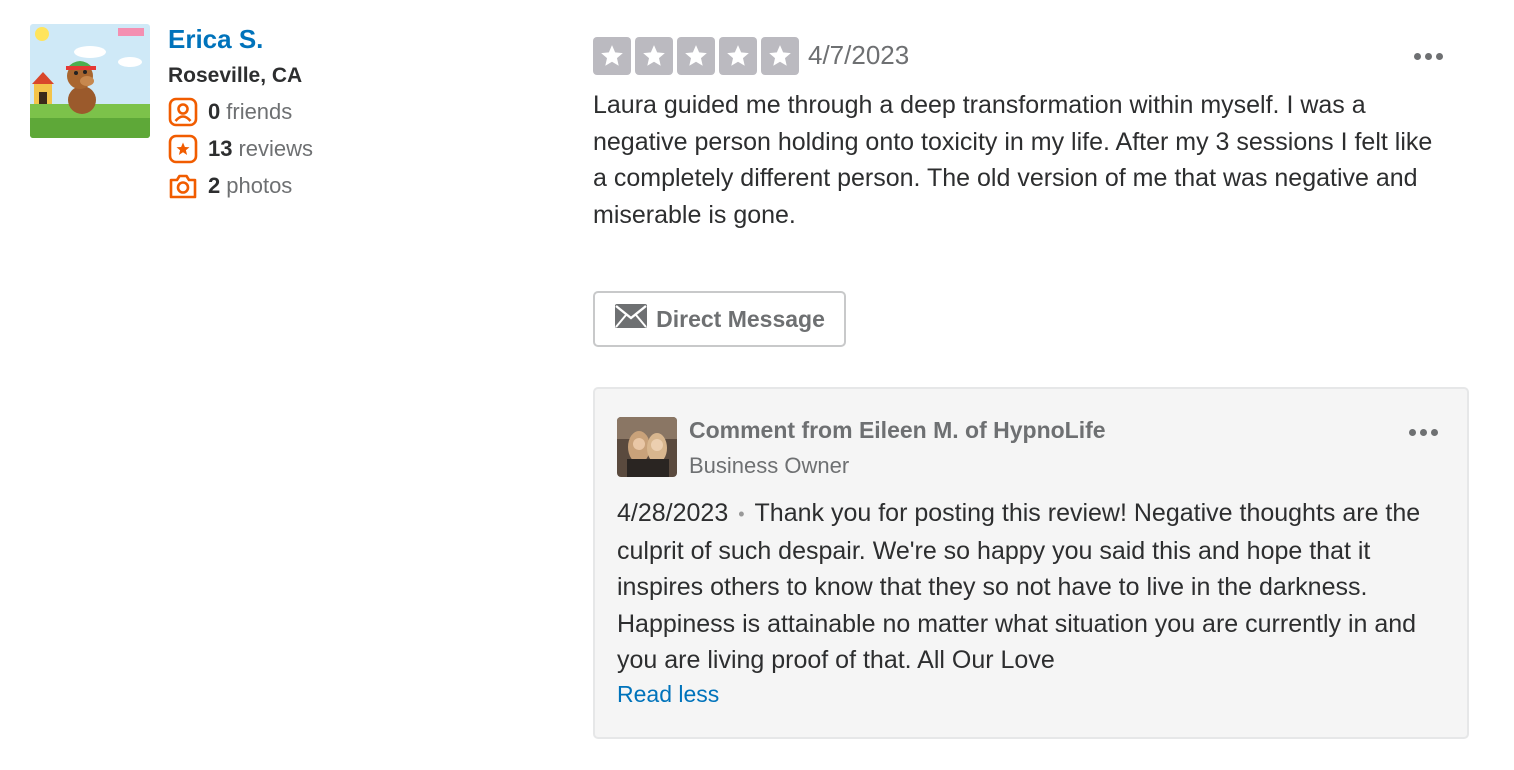  What do you see at coordinates (90, 81) in the screenshot?
I see `user-avatar` at bounding box center [90, 81].